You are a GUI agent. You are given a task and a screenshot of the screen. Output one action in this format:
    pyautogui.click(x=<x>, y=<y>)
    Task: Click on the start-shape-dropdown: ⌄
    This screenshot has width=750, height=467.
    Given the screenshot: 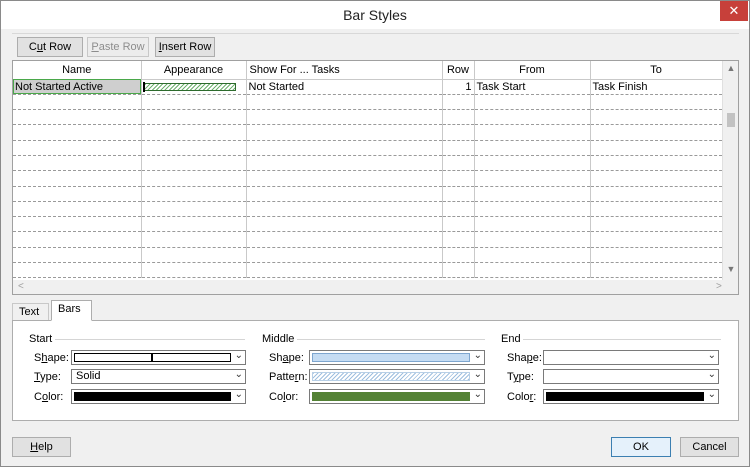 What is the action you would take?
    pyautogui.click(x=158, y=357)
    